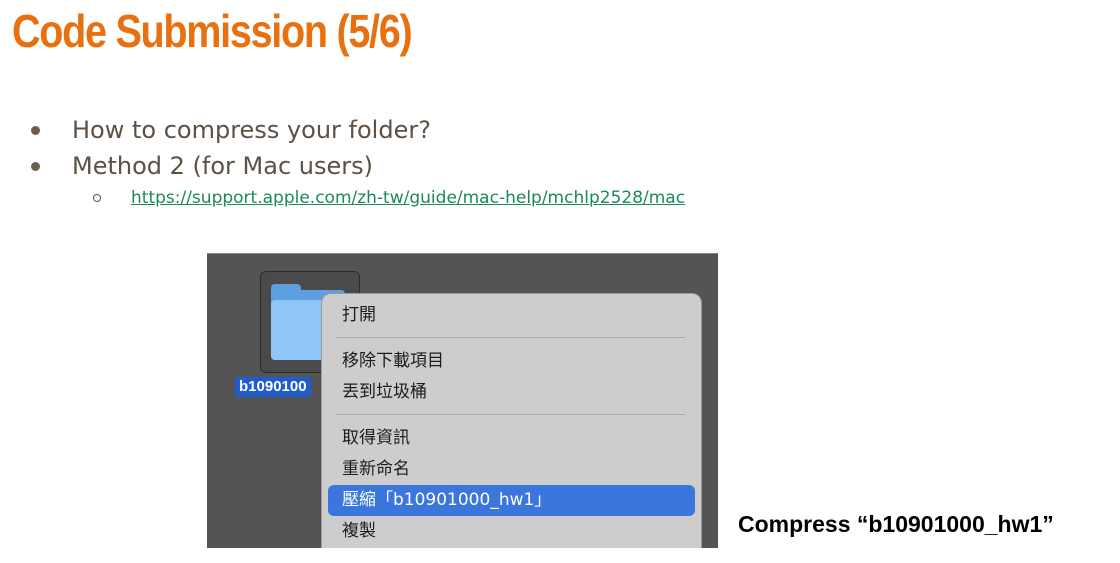 Image resolution: width=1120 pixels, height=563 pixels. I want to click on menu-item-move-to-trash: 丟到垃圾桶, so click(511, 392).